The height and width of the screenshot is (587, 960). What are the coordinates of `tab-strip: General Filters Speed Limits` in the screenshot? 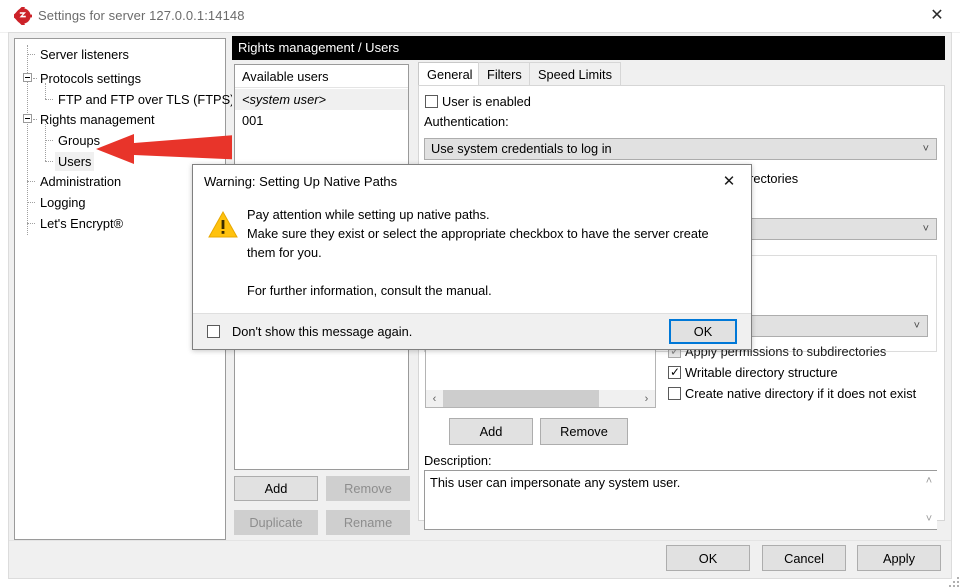 It's located at (681, 74).